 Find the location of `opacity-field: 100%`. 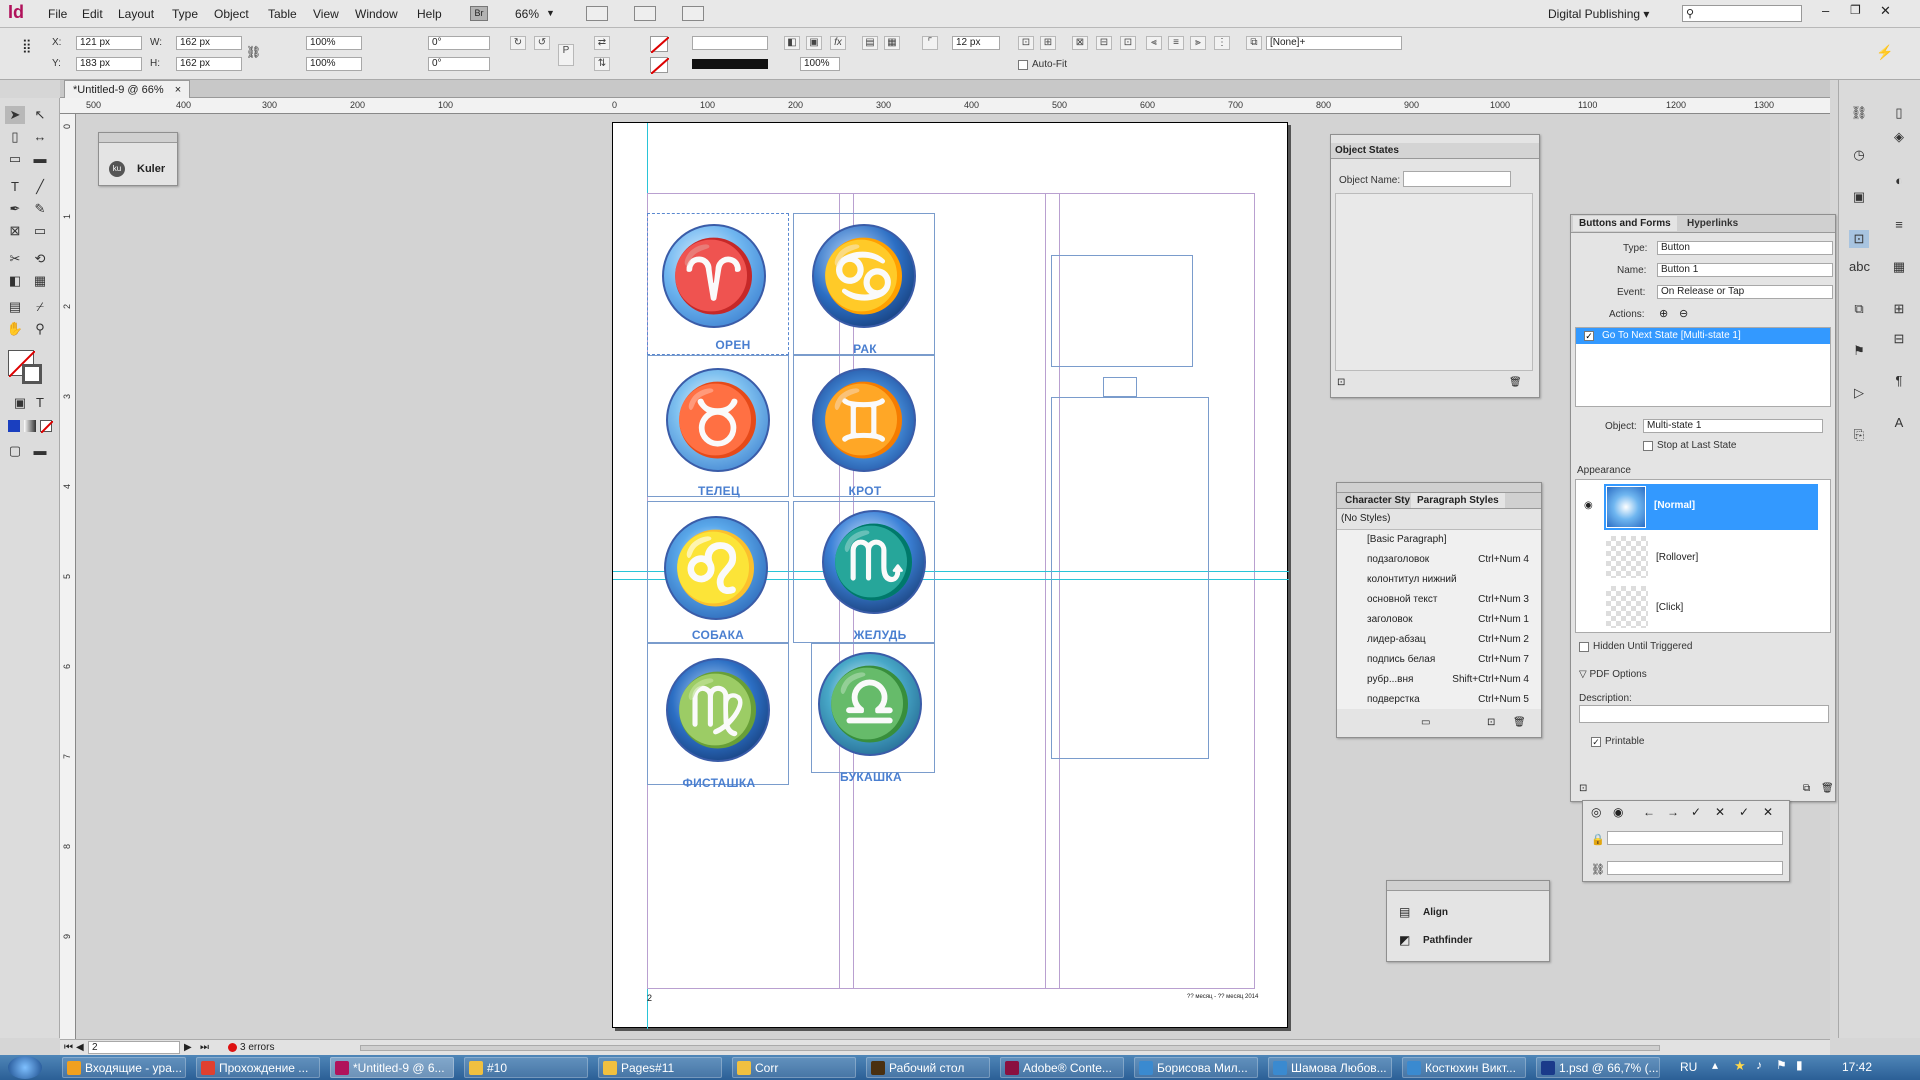

opacity-field: 100% is located at coordinates (820, 64).